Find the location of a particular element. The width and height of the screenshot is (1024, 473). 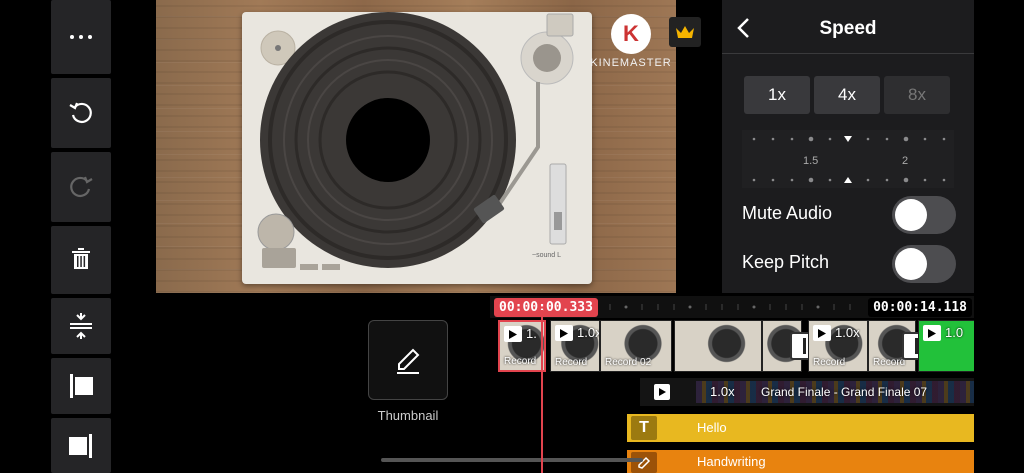

logo-text: KINEMASTER is located at coordinates (631, 63).